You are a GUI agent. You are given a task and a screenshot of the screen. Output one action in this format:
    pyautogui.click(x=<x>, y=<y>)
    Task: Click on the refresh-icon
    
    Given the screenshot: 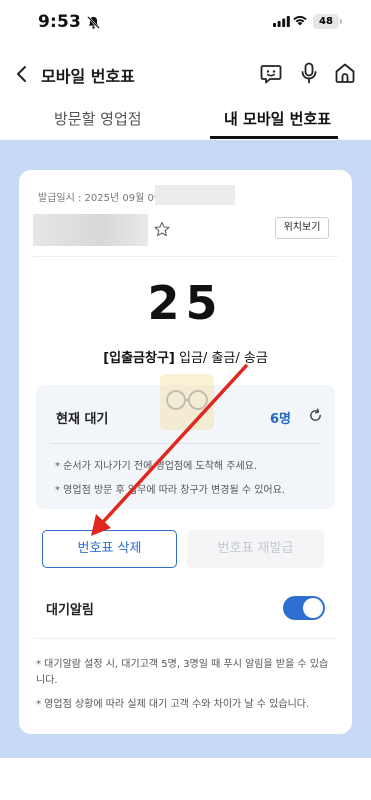 What is the action you would take?
    pyautogui.click(x=315, y=415)
    